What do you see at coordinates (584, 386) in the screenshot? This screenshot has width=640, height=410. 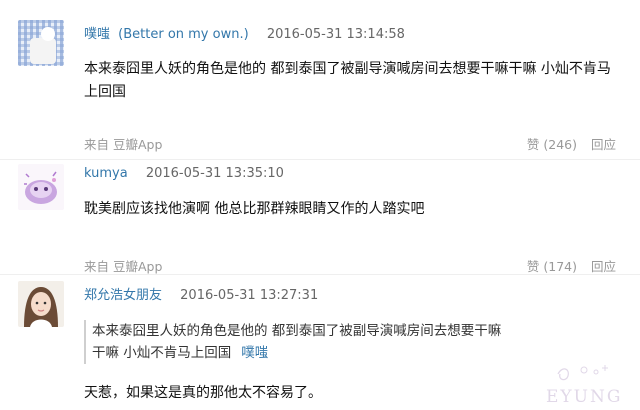 I see `watermark-icon: EYUNG` at bounding box center [584, 386].